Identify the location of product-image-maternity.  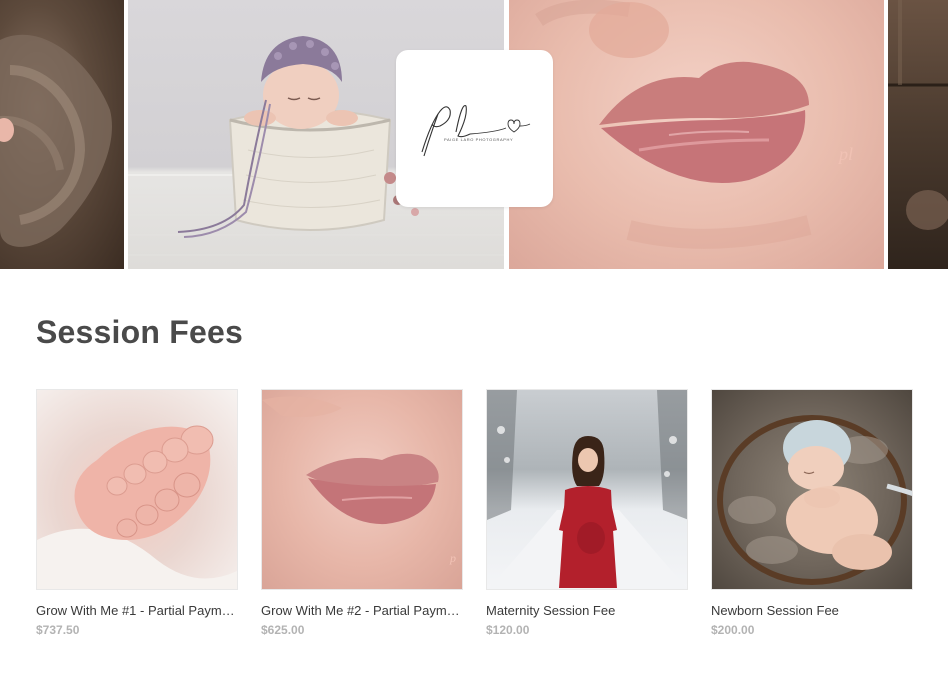
(587, 489).